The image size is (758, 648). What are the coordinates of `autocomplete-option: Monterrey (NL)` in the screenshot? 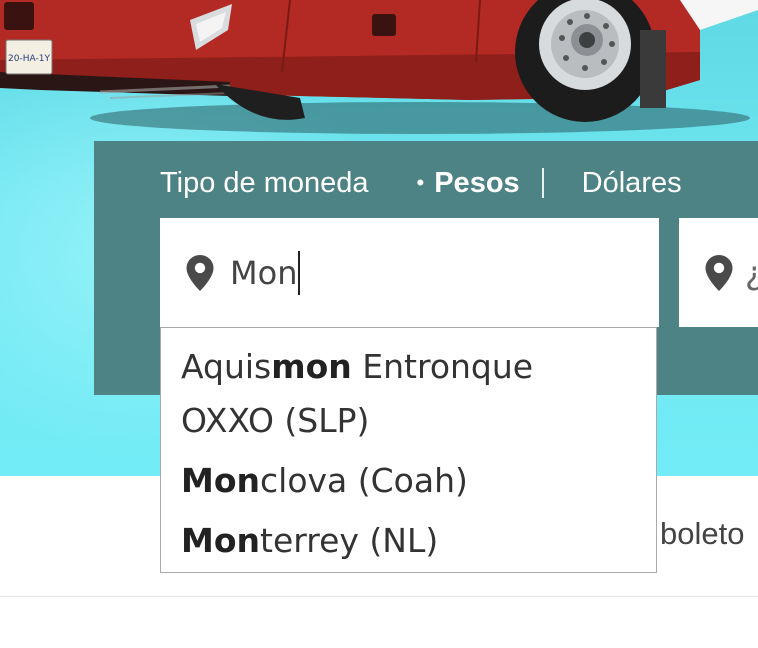 It's located at (408, 541).